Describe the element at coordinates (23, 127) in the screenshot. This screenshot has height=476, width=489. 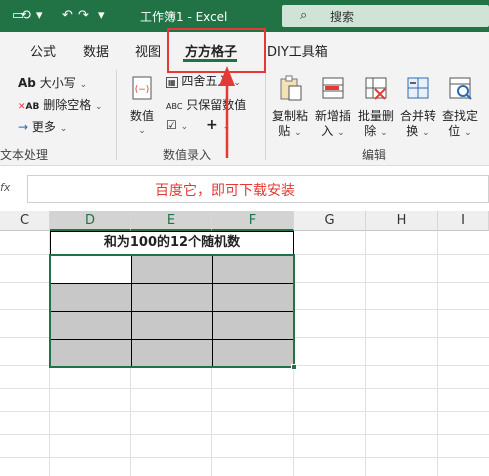
I see `arrow-right-icon: →` at that location.